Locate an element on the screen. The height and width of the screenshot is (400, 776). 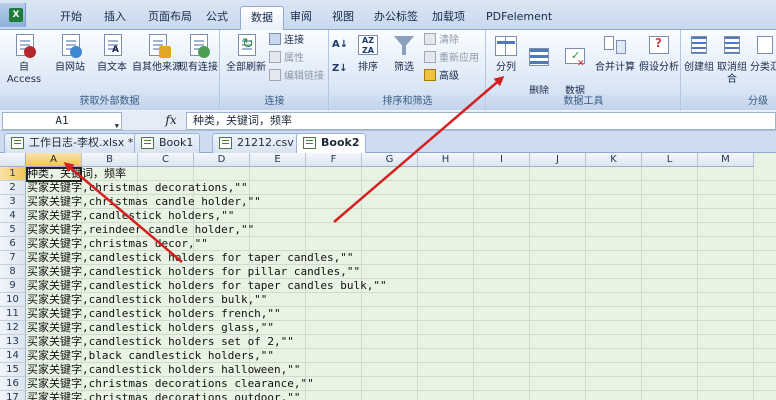
insert-function-button: fx is located at coordinates (171, 121).